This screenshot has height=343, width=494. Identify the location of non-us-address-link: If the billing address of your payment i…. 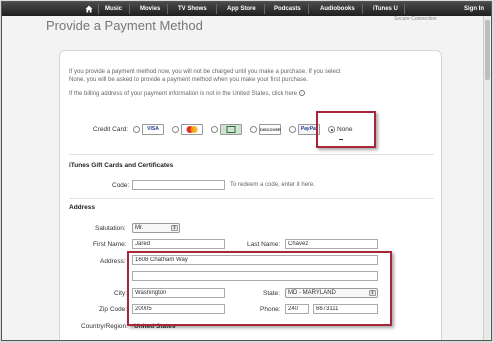
(183, 94).